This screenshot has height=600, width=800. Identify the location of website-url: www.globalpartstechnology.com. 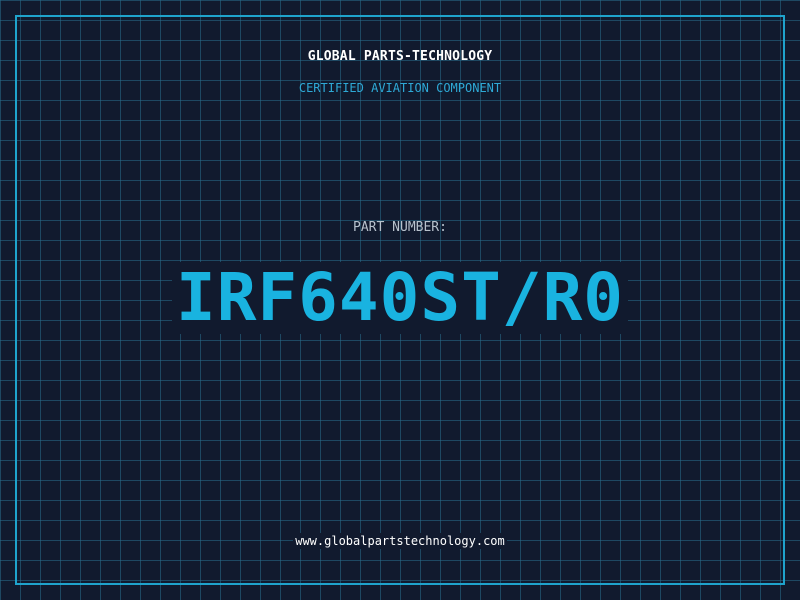
(400, 541).